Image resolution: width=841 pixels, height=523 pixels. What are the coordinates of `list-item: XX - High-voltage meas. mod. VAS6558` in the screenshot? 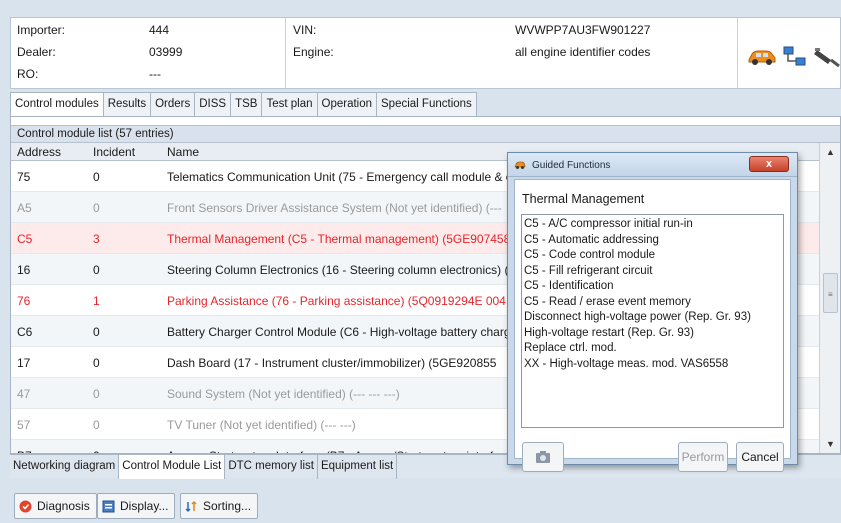 It's located at (652, 365).